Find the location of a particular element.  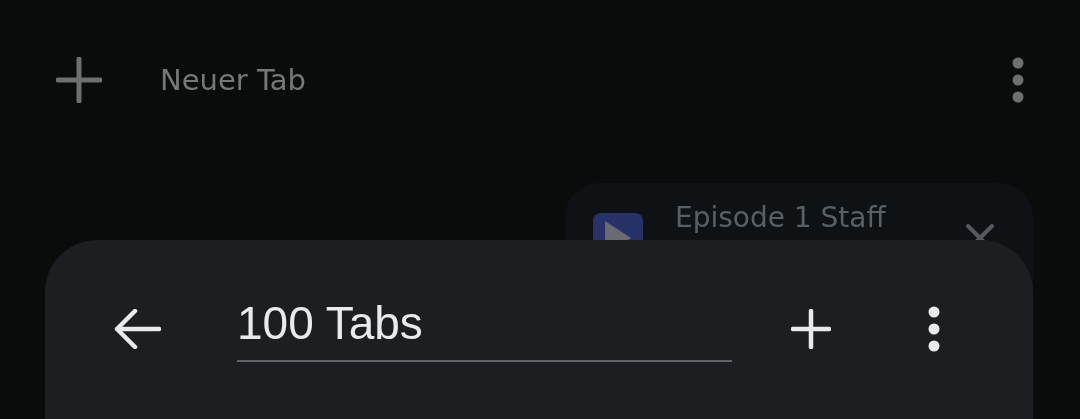

back-arrow-icon is located at coordinates (137, 329).